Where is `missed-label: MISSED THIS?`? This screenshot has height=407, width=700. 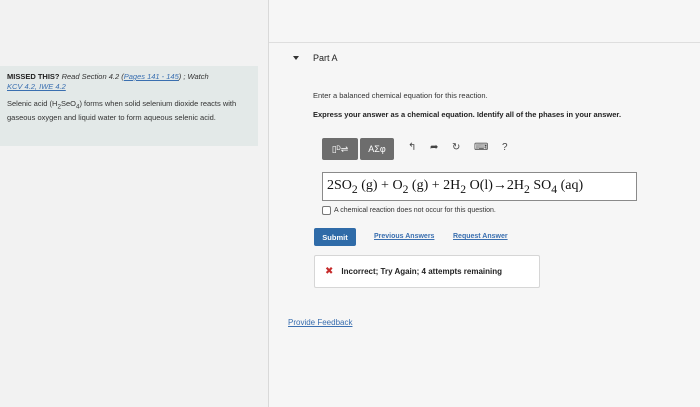 missed-label: MISSED THIS? is located at coordinates (33, 76).